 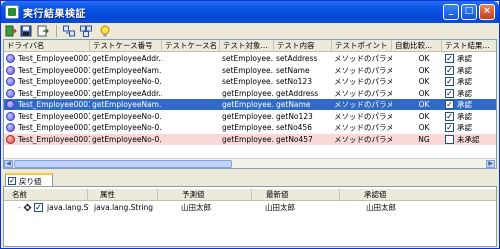 What do you see at coordinates (250, 12) in the screenshot?
I see `title-bar: 実行結果検証 _ □ ×` at bounding box center [250, 12].